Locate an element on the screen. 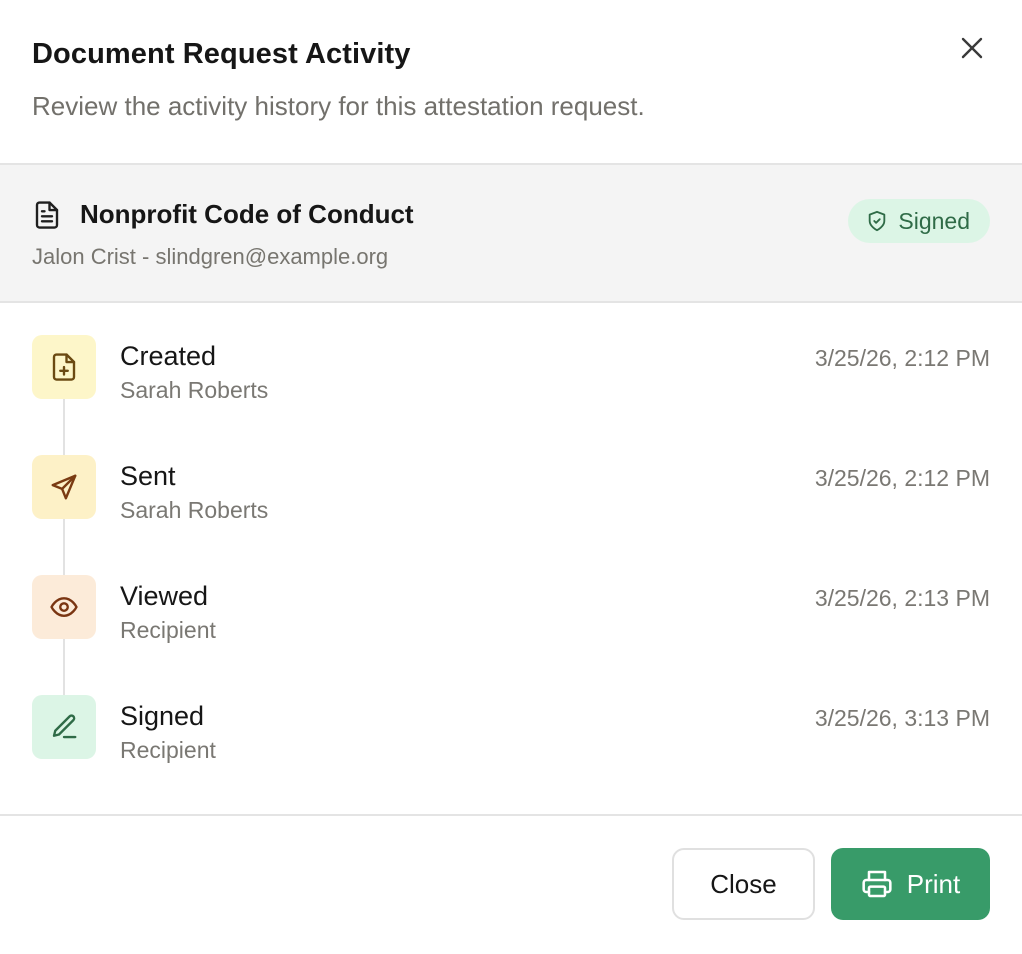 The width and height of the screenshot is (1022, 954). send-icon is located at coordinates (64, 487).